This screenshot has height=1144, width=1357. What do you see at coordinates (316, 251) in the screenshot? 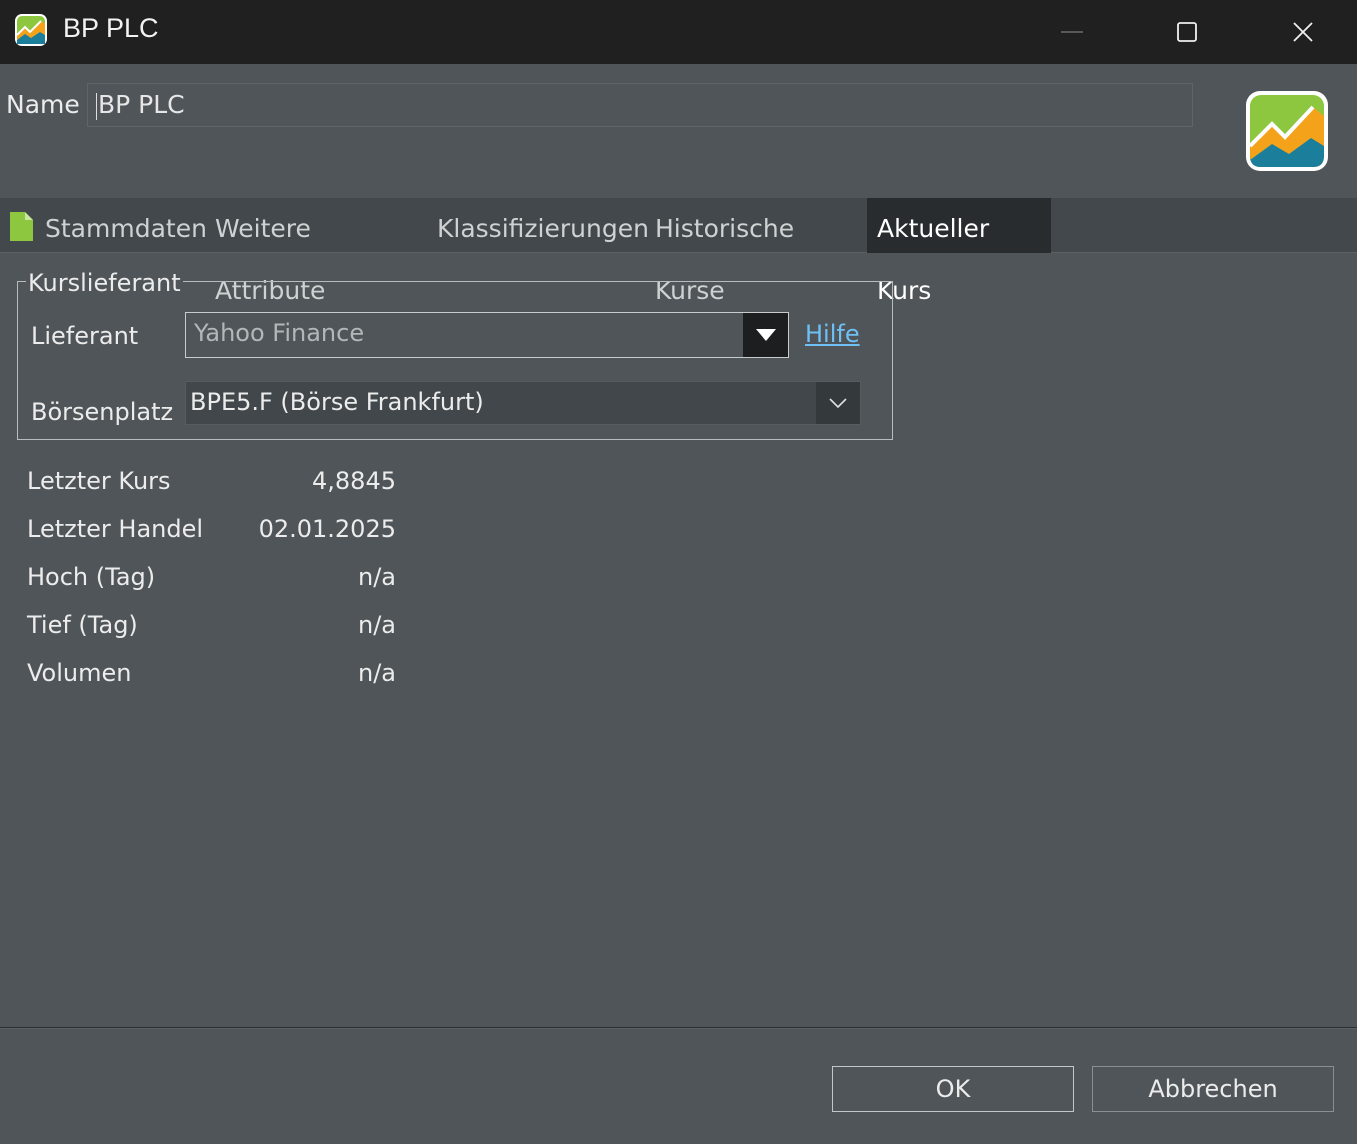
I see `tab-weitere-attribute: Weitere Attribute` at bounding box center [316, 251].